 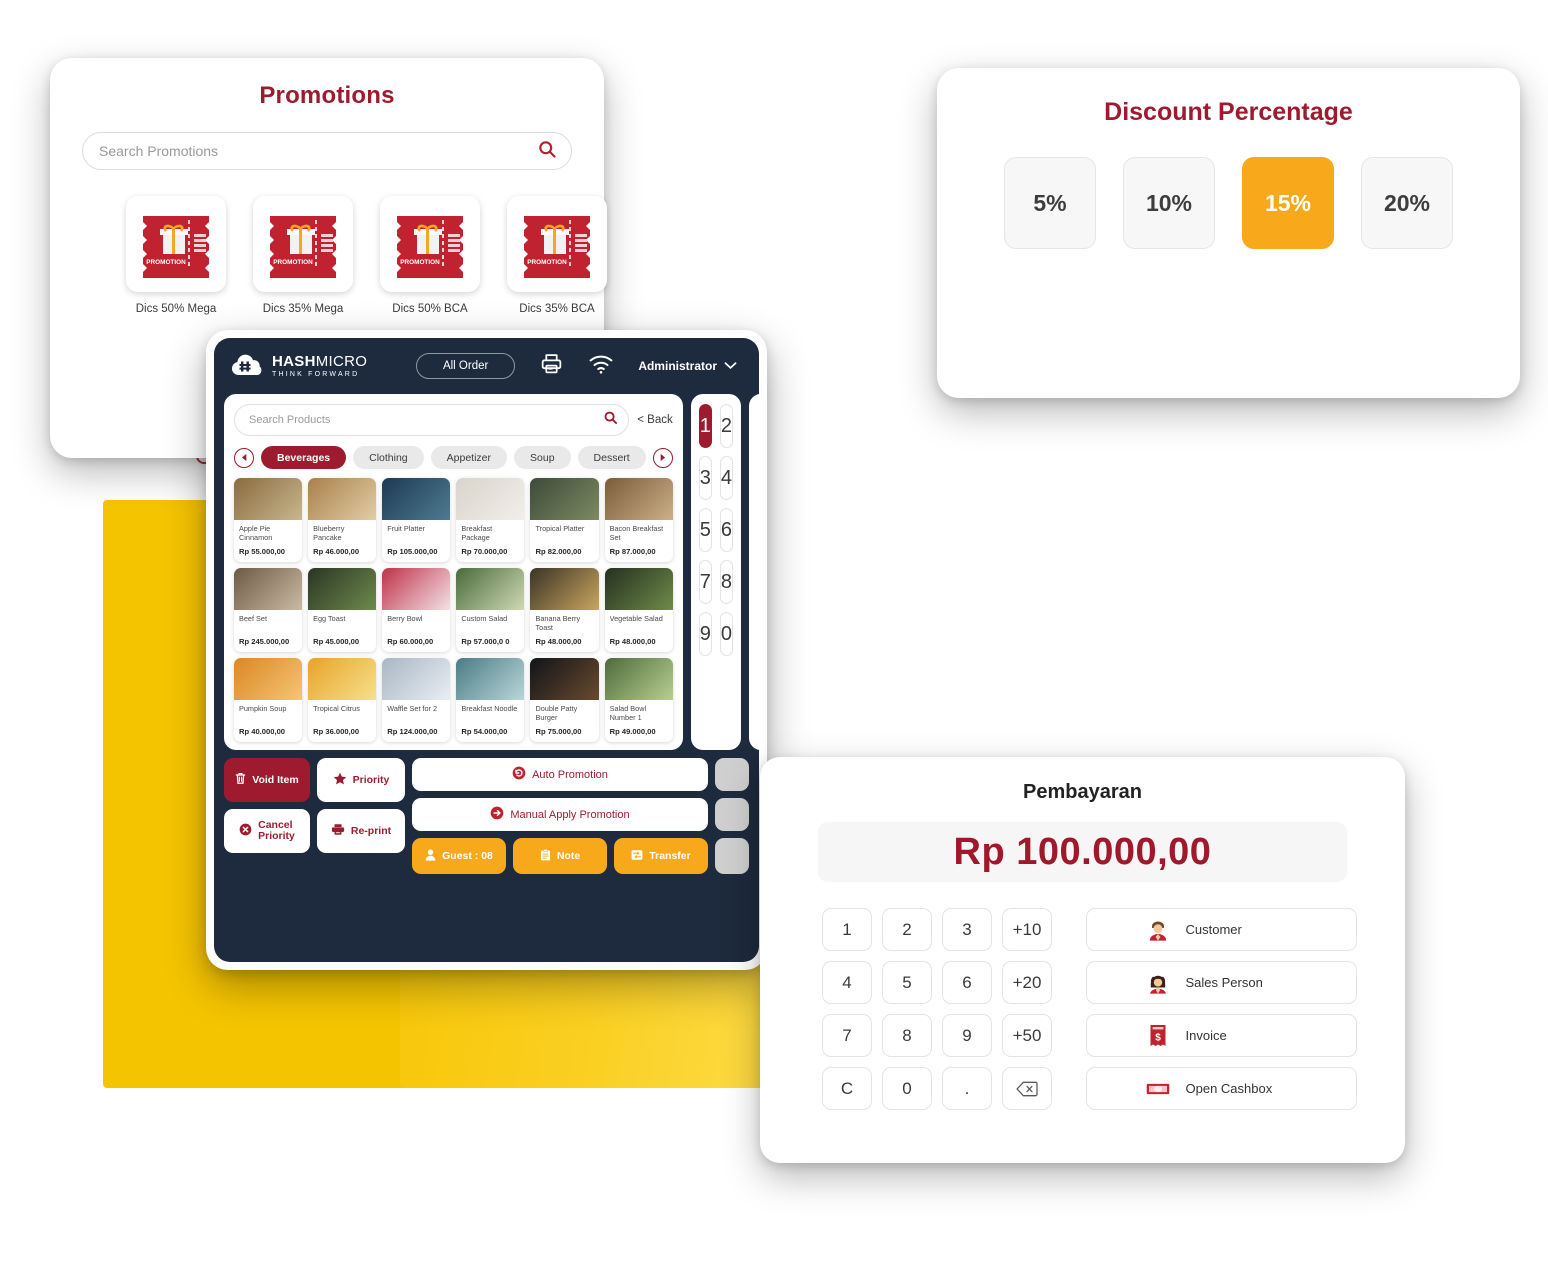 I want to click on payment-key-plus10: +10, so click(x=1027, y=929).